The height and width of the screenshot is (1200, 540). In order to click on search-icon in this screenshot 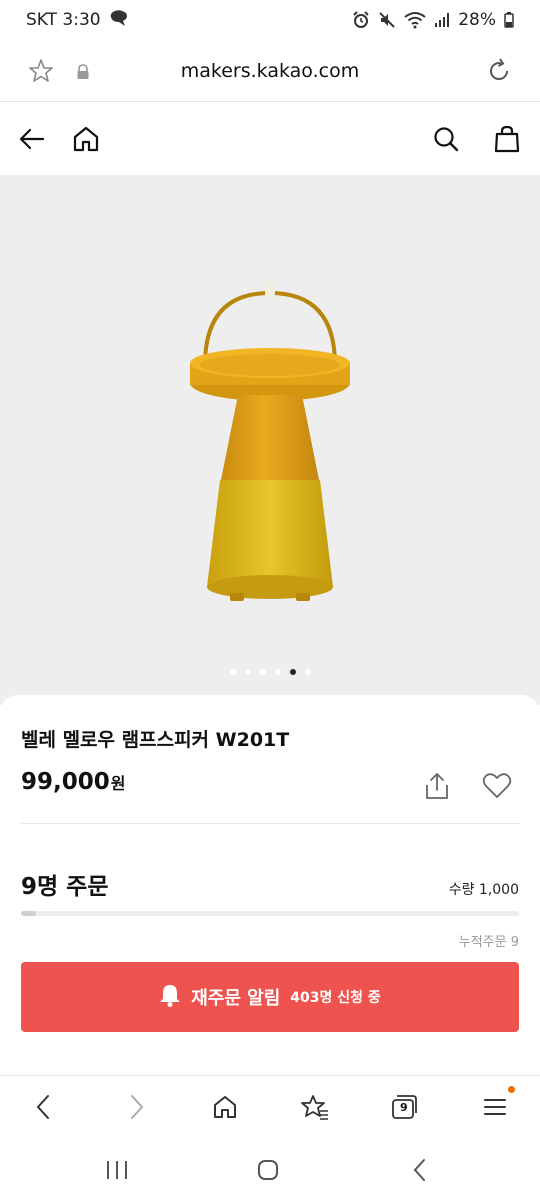, I will do `click(446, 141)`.